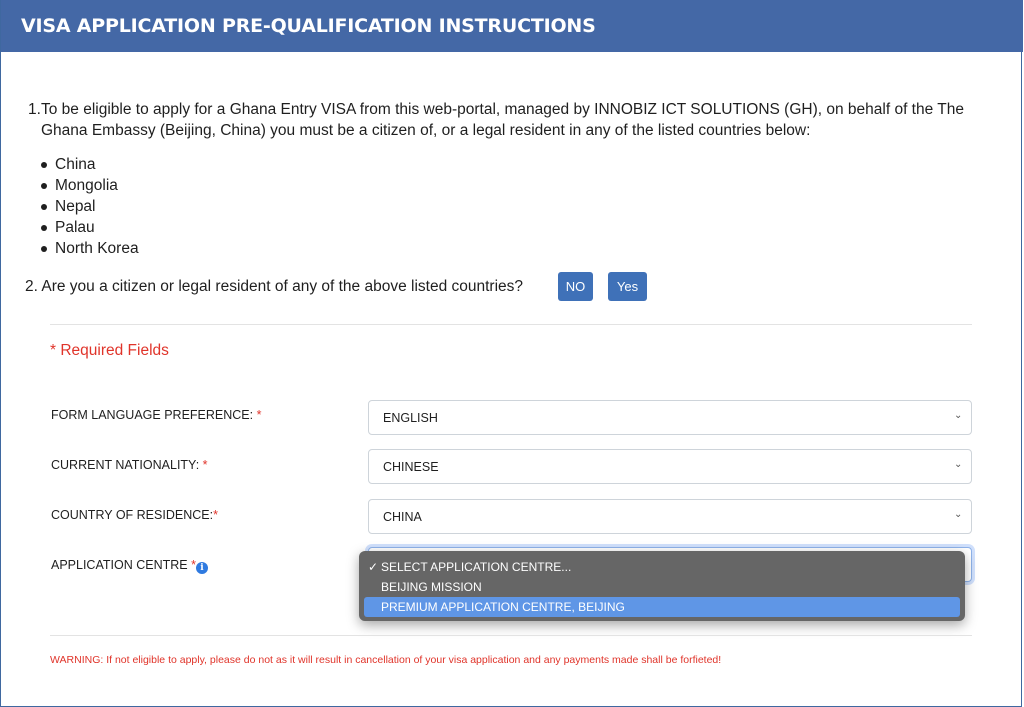  I want to click on country-item: China, so click(89, 164).